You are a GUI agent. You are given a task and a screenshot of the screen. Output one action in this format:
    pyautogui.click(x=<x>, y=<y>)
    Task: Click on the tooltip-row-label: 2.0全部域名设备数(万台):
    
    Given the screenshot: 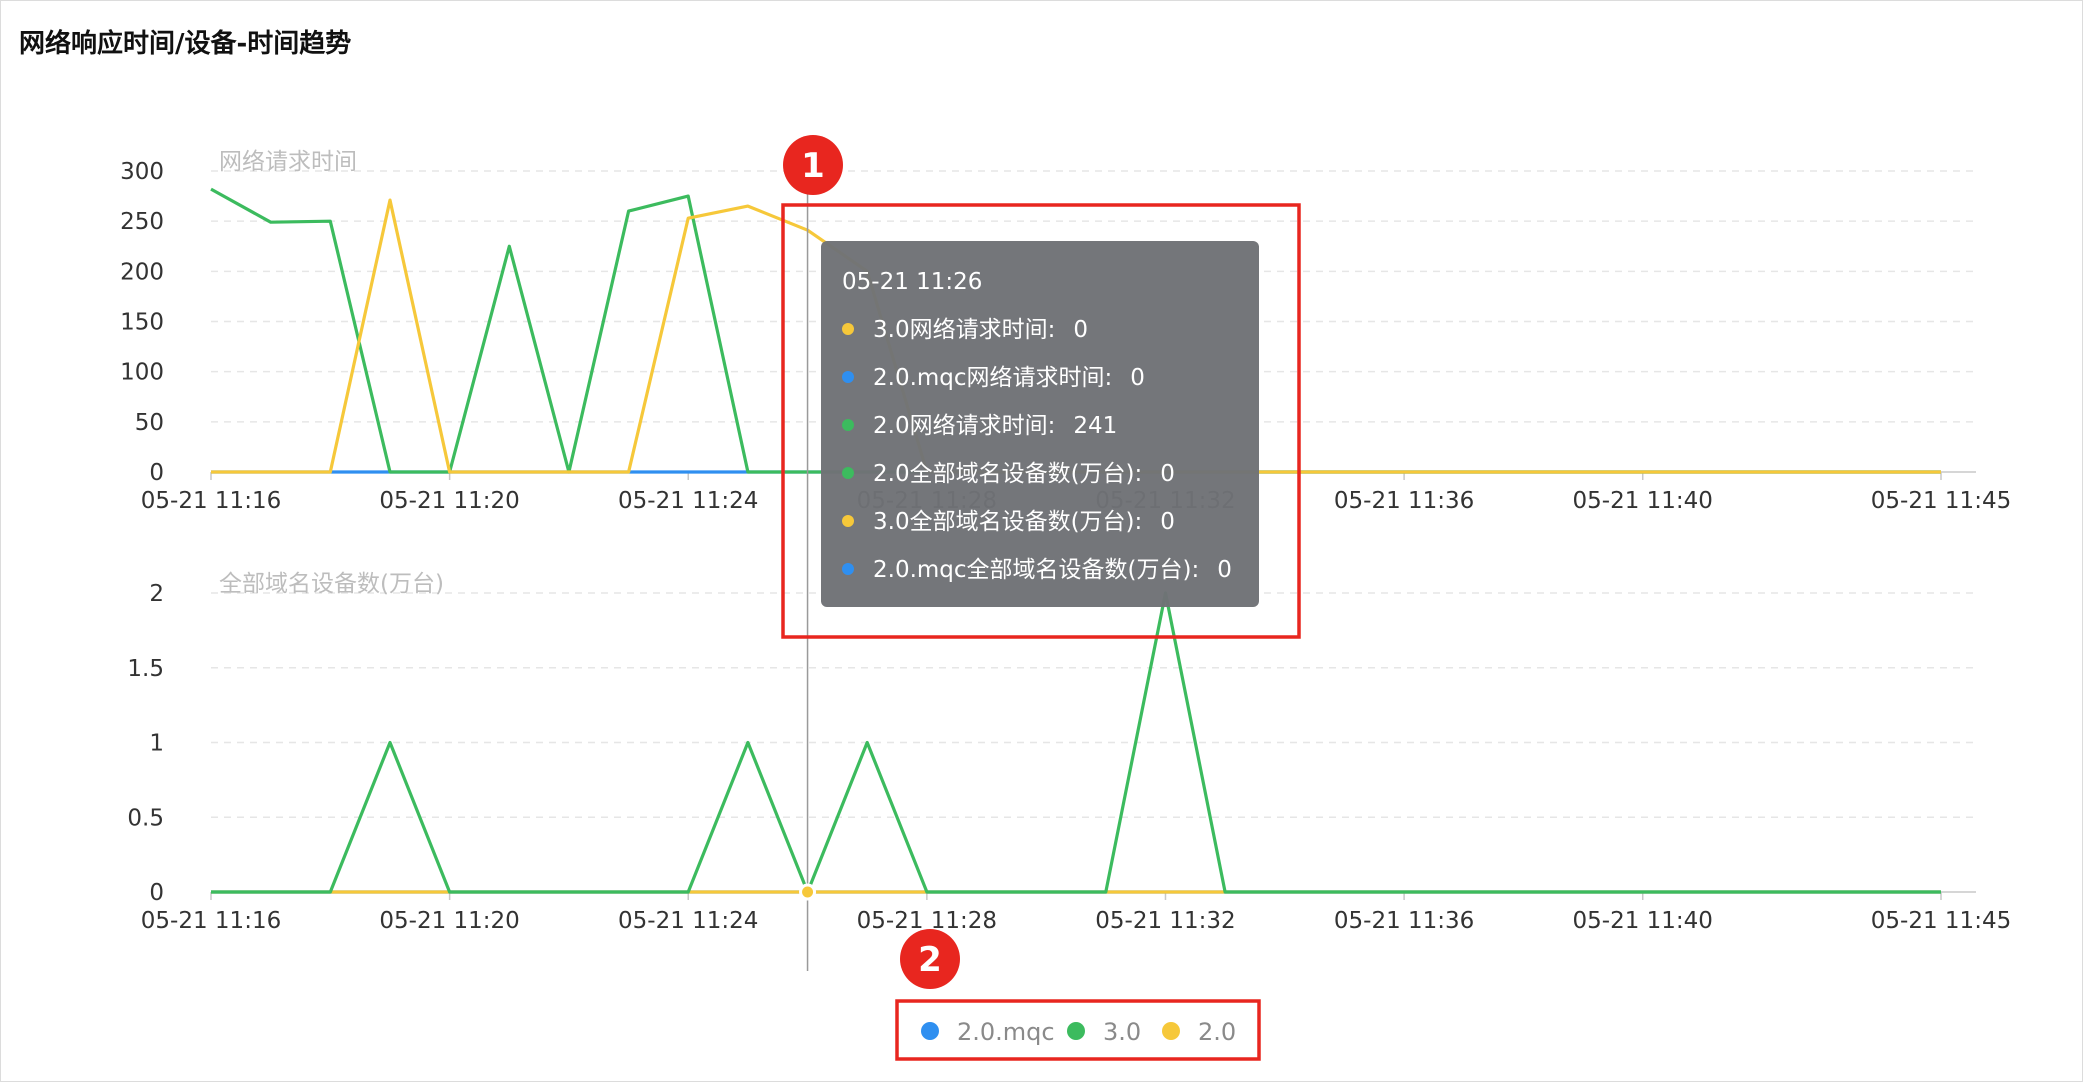 What is the action you would take?
    pyautogui.click(x=1007, y=474)
    